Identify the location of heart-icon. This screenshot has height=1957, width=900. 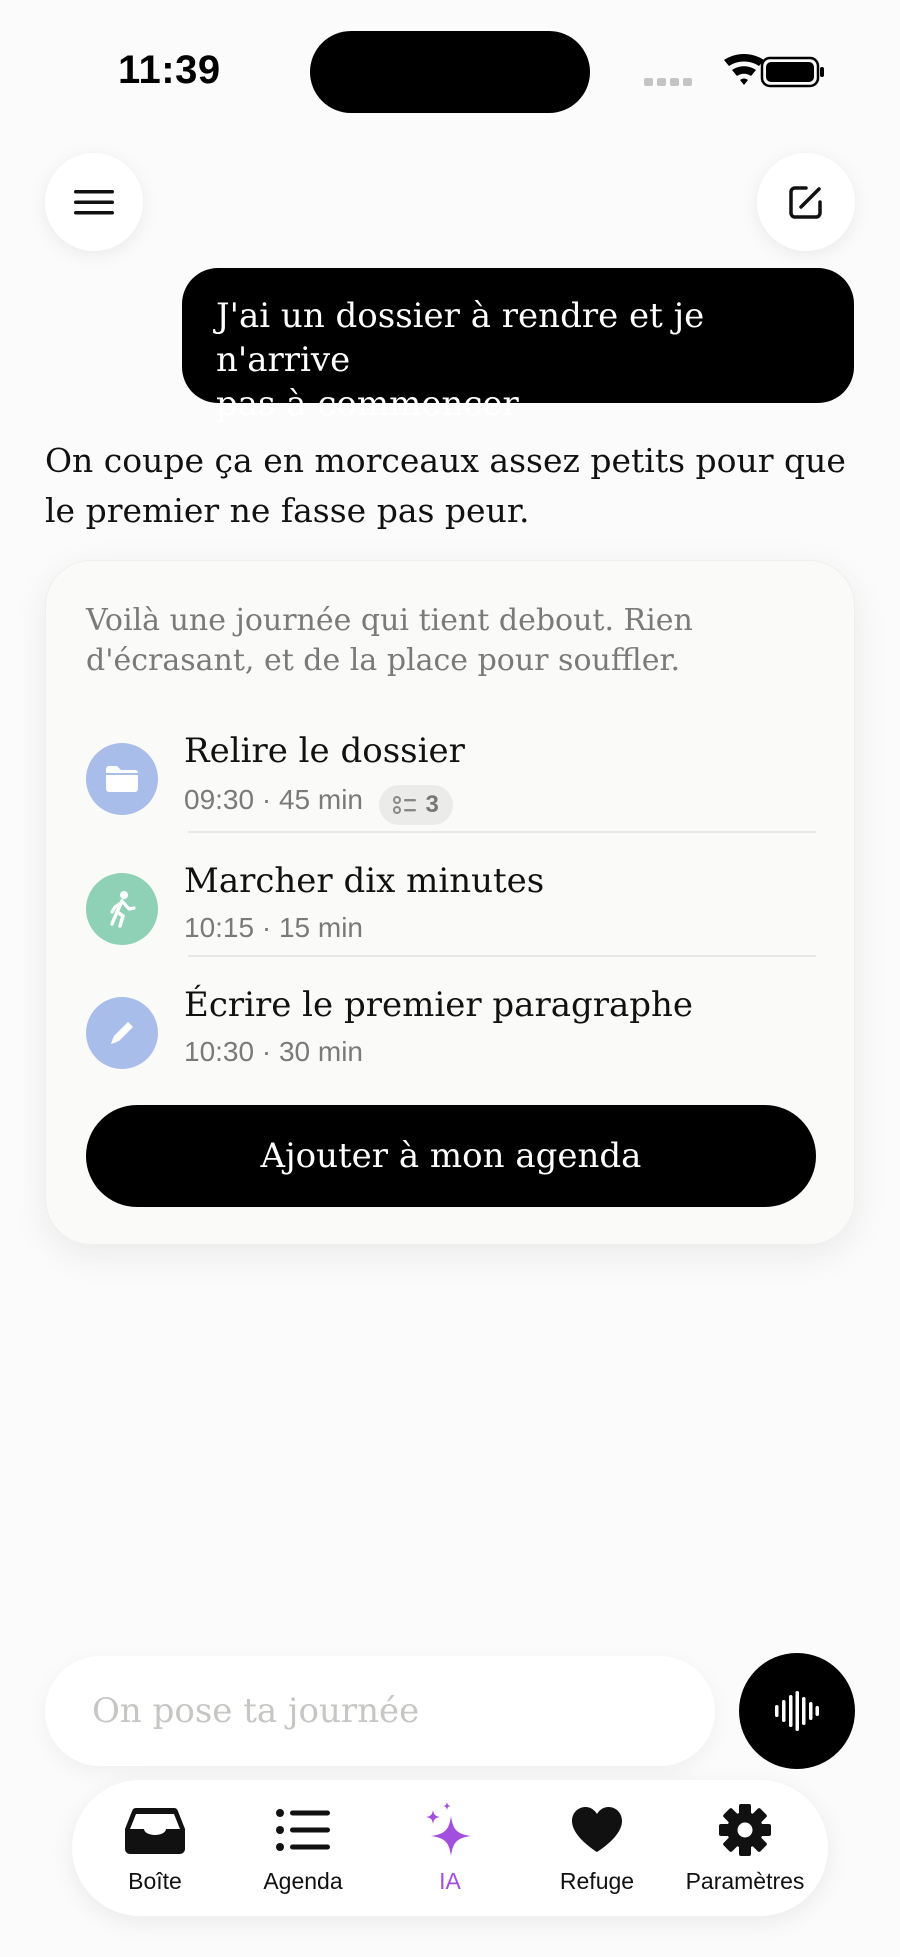
(597, 1829).